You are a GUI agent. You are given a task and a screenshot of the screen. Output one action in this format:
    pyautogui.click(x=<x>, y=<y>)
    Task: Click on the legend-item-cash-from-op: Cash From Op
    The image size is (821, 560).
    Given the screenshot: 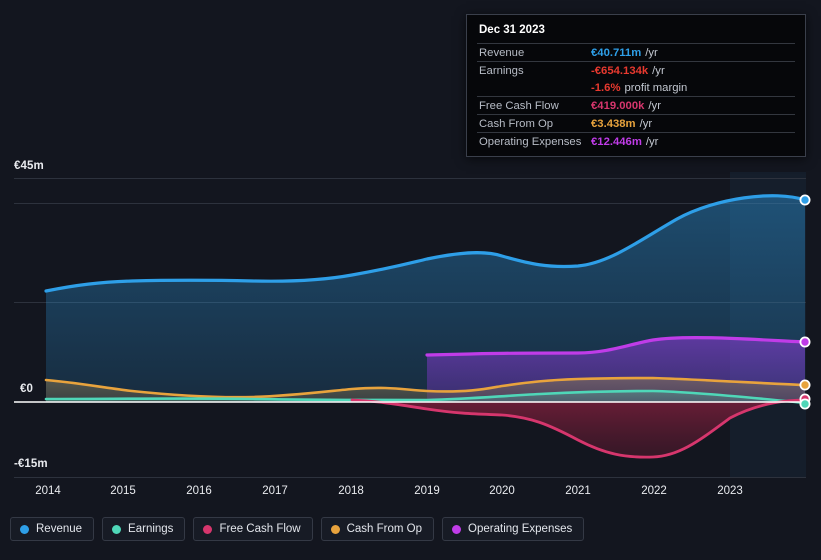 What is the action you would take?
    pyautogui.click(x=377, y=529)
    